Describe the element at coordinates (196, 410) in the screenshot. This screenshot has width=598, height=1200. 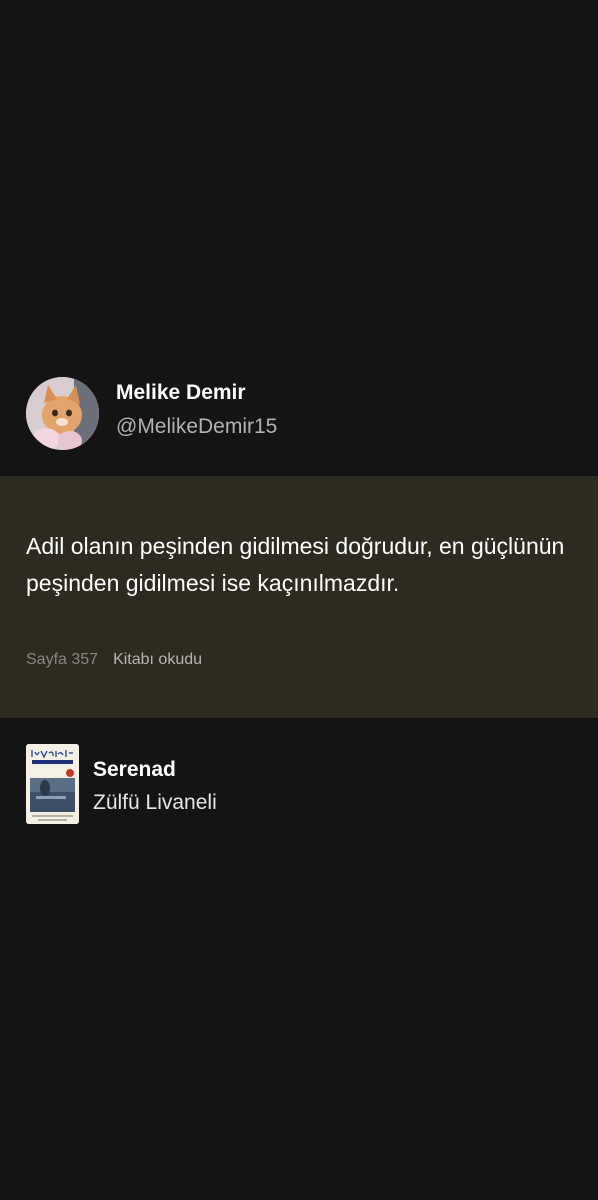
I see `author-text: Melike Demir @MelikeDemir15` at that location.